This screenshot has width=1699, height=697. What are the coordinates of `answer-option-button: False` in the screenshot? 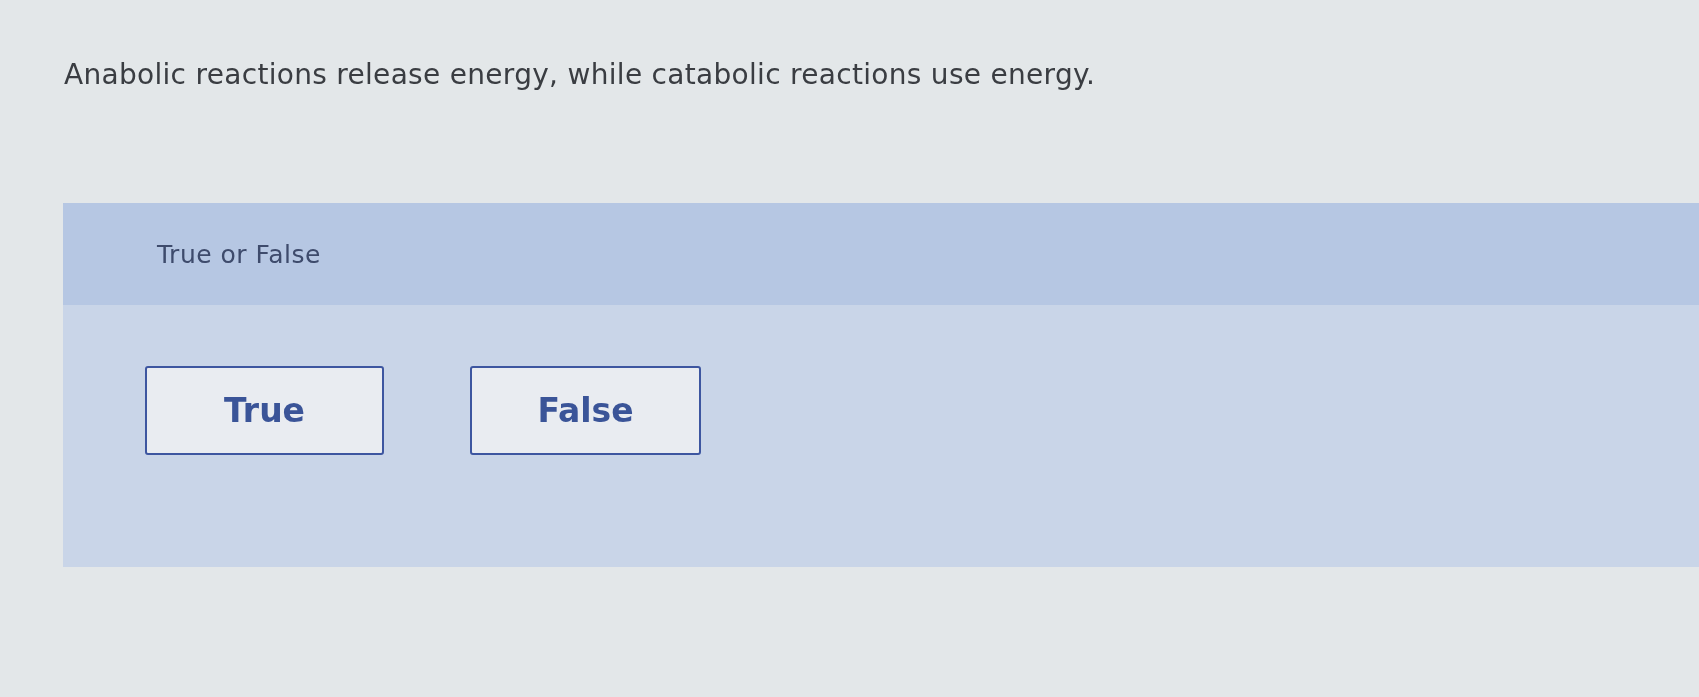 It's located at (585, 410).